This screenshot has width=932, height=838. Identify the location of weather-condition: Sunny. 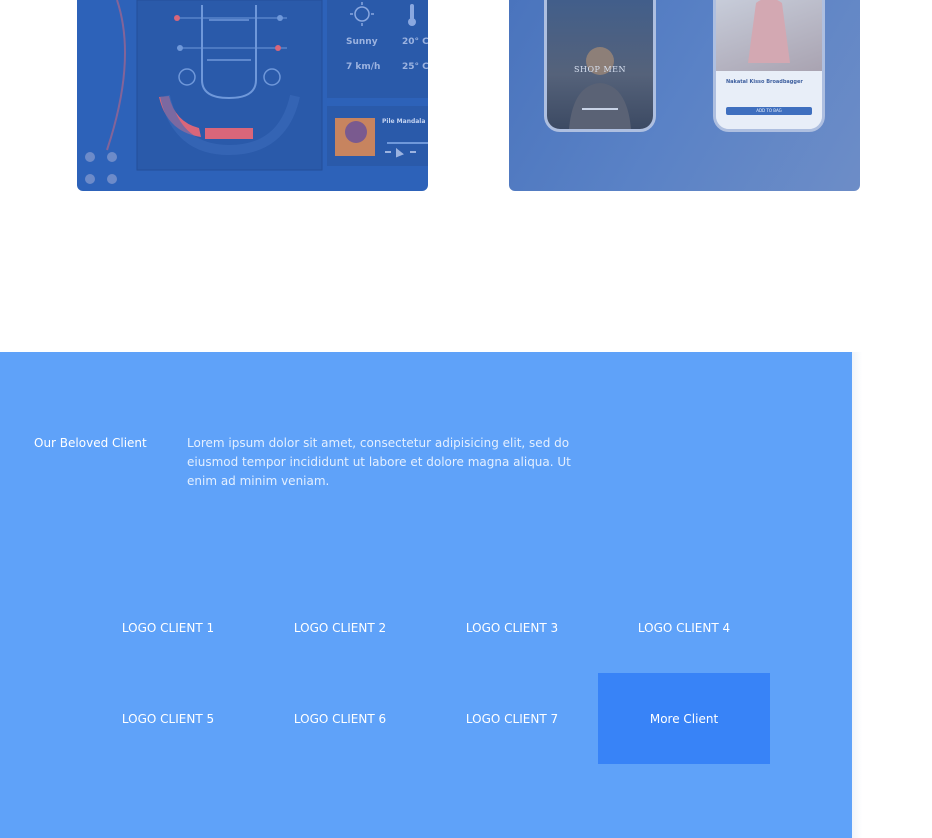
(362, 42).